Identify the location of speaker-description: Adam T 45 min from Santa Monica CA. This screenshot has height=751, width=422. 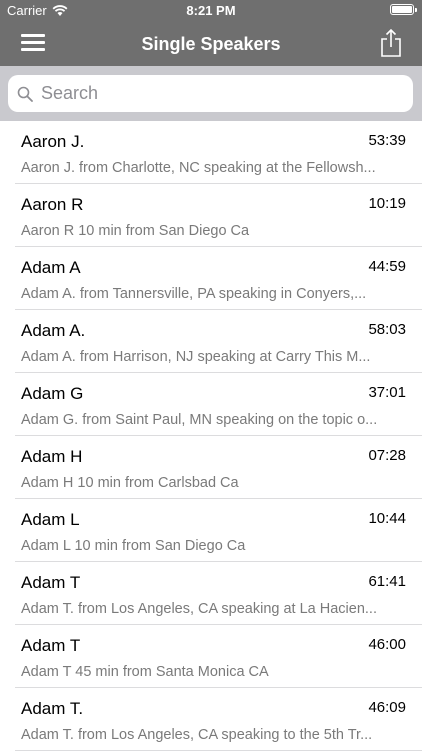
(145, 672).